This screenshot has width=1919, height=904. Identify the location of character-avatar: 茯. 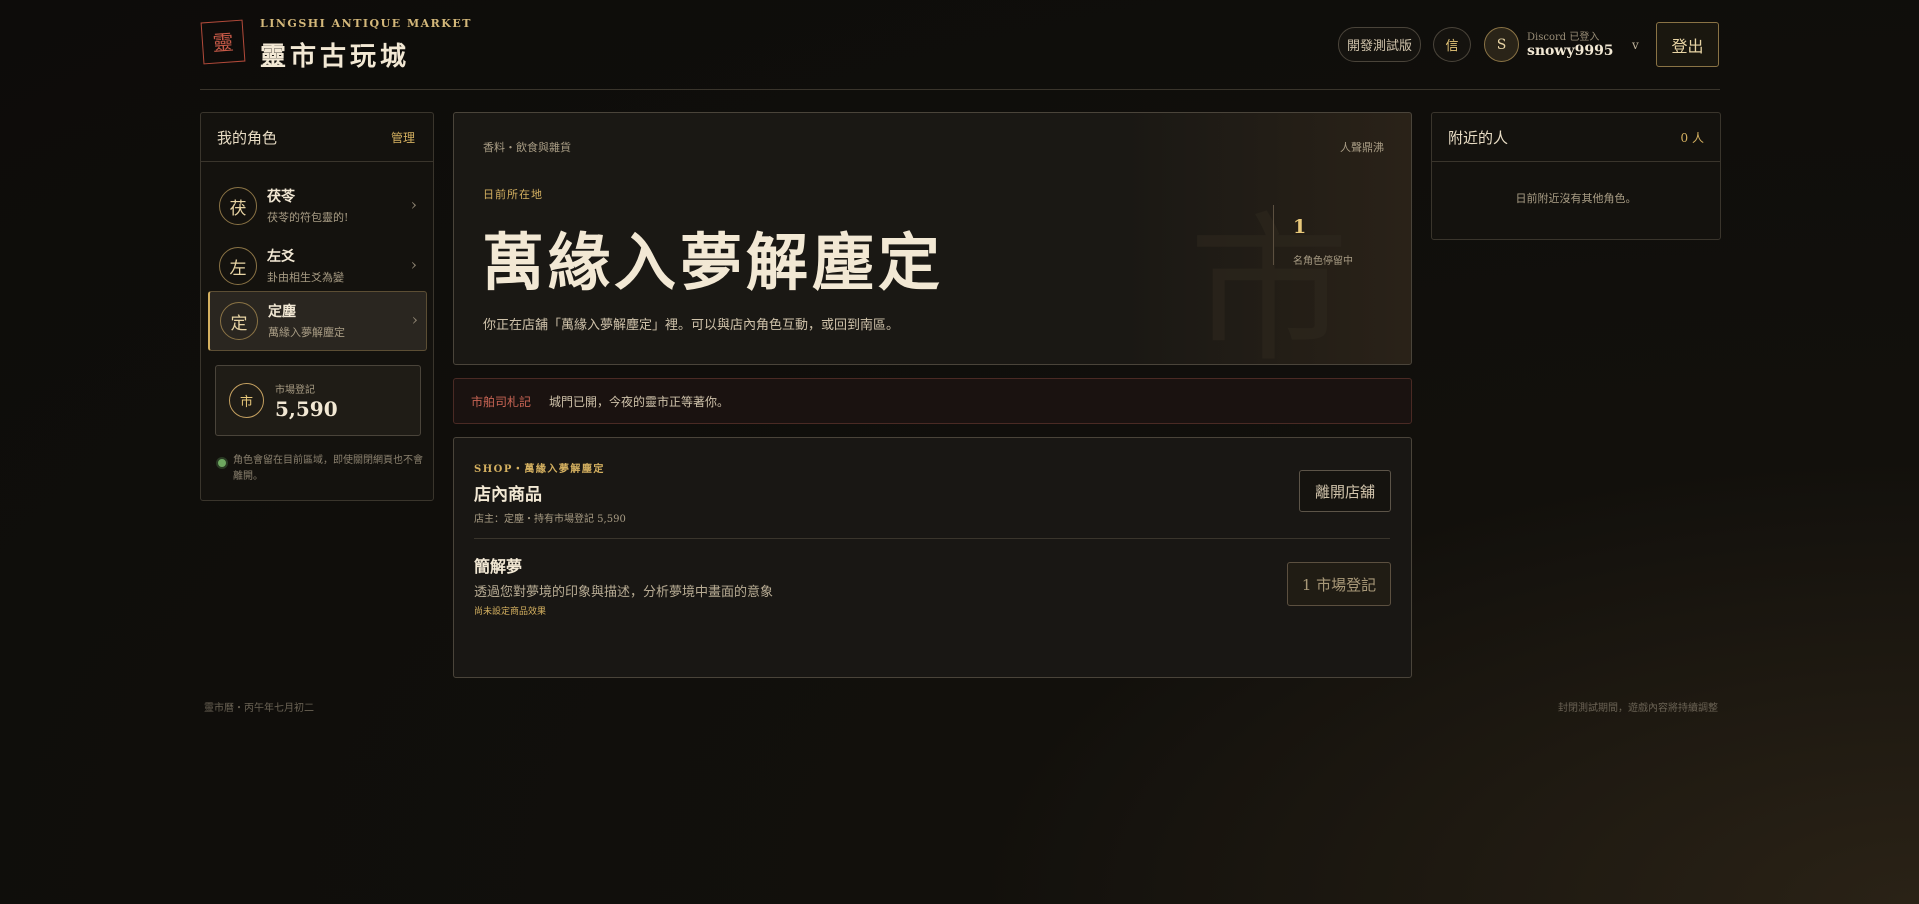
(238, 206).